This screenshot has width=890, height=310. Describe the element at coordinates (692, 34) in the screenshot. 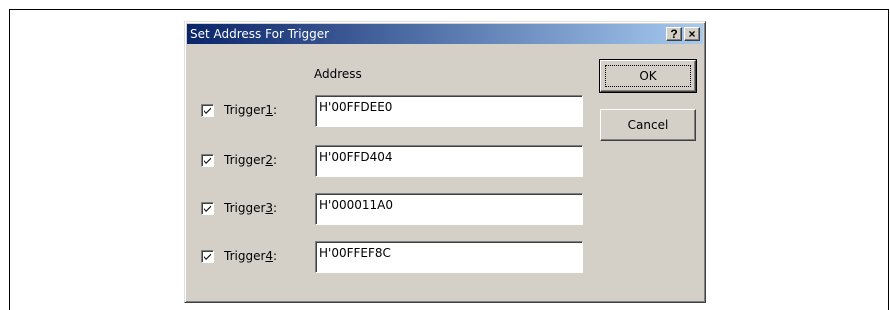

I see `close-button: ×` at that location.